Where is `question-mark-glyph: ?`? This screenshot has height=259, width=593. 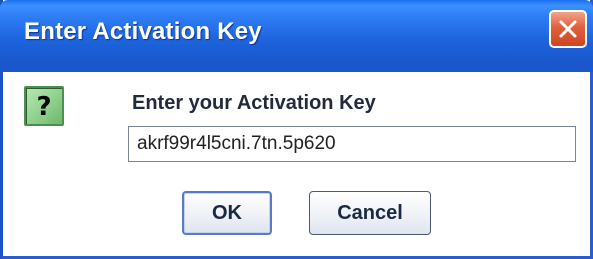
question-mark-glyph: ? is located at coordinates (44, 107).